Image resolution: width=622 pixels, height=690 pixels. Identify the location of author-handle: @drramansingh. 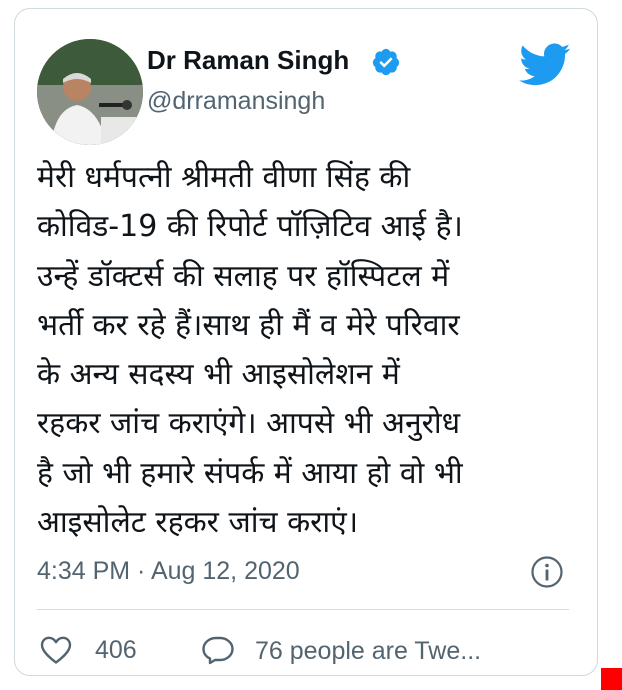
(236, 101).